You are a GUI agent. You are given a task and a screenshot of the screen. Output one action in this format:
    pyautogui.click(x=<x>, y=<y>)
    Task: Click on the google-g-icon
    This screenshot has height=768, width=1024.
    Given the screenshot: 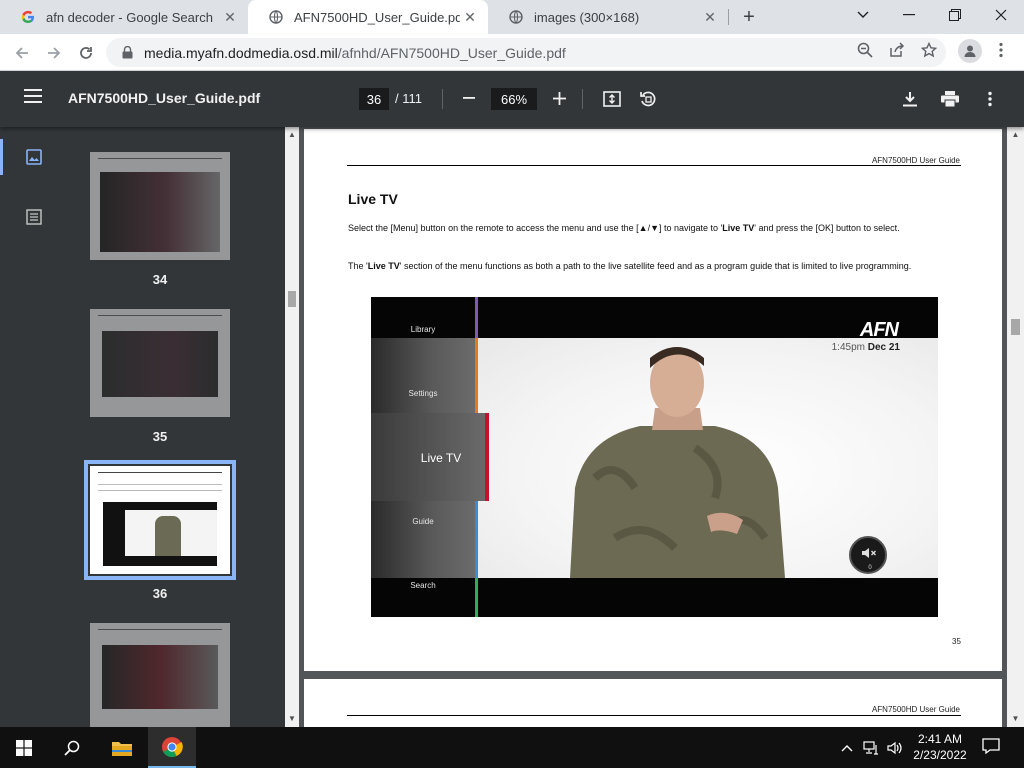 What is the action you would take?
    pyautogui.click(x=28, y=17)
    